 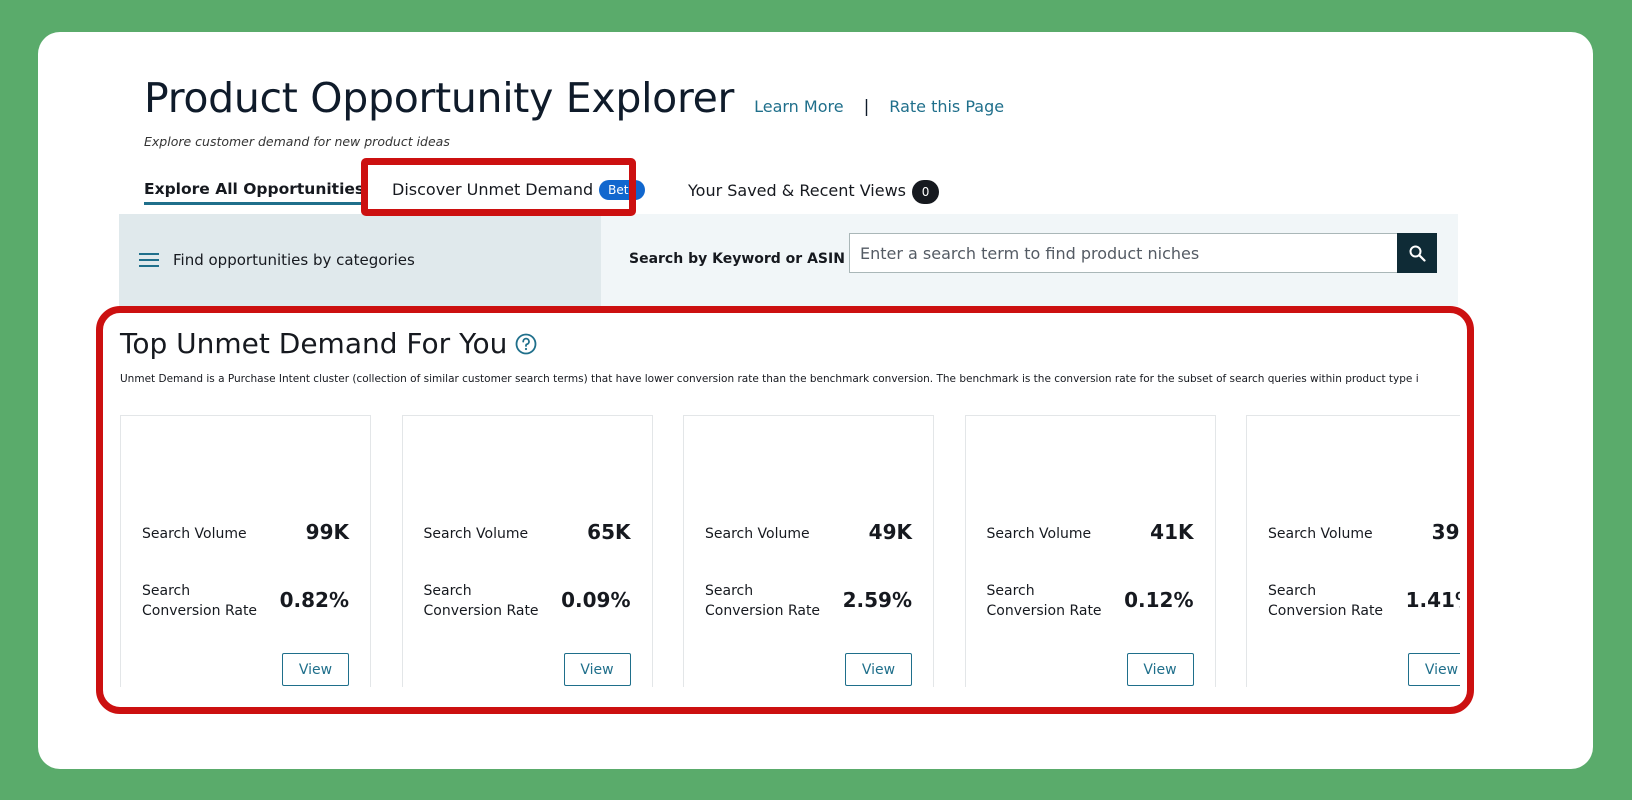 What do you see at coordinates (946, 106) in the screenshot?
I see `rate-page-link: Rate this Page` at bounding box center [946, 106].